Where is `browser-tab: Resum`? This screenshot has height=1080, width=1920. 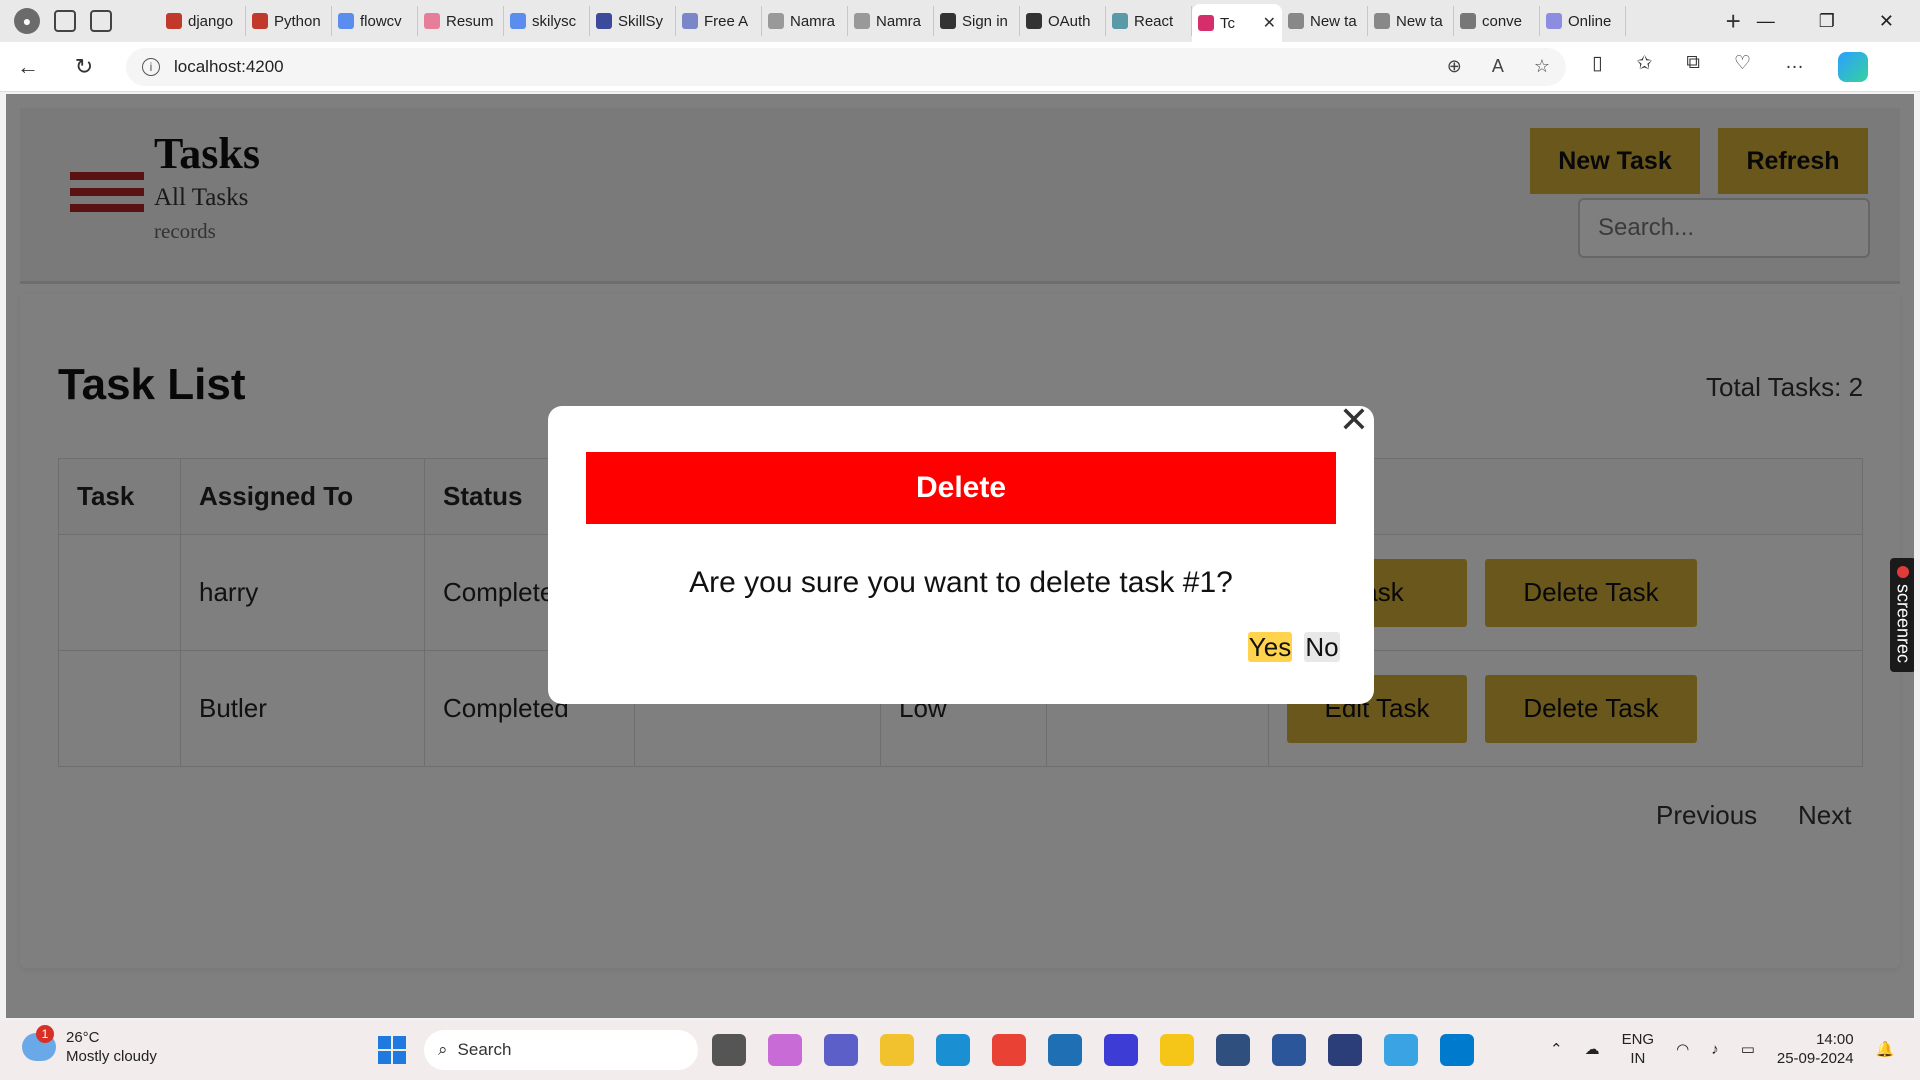
browser-tab: Resum is located at coordinates (461, 21).